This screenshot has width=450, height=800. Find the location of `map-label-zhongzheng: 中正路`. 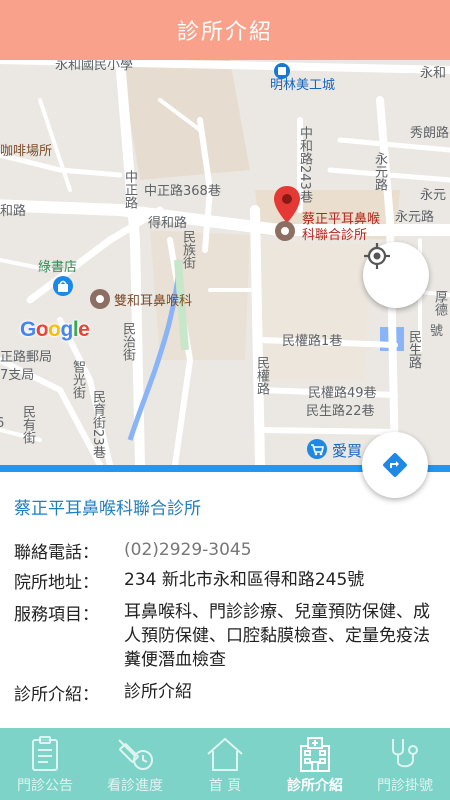

map-label-zhongzheng: 中正路 is located at coordinates (129, 189).